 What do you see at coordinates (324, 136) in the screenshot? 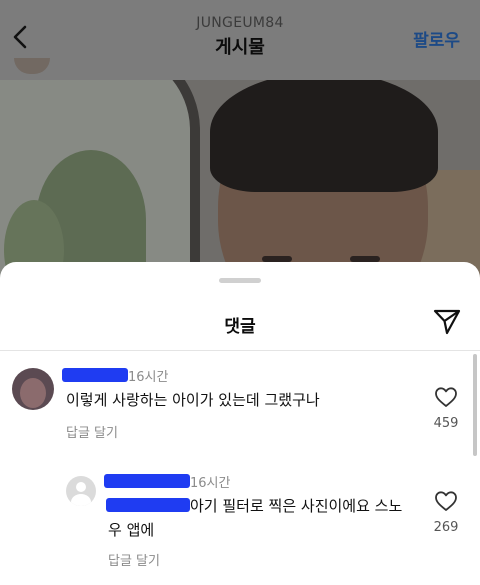
I see `photo-hair` at bounding box center [324, 136].